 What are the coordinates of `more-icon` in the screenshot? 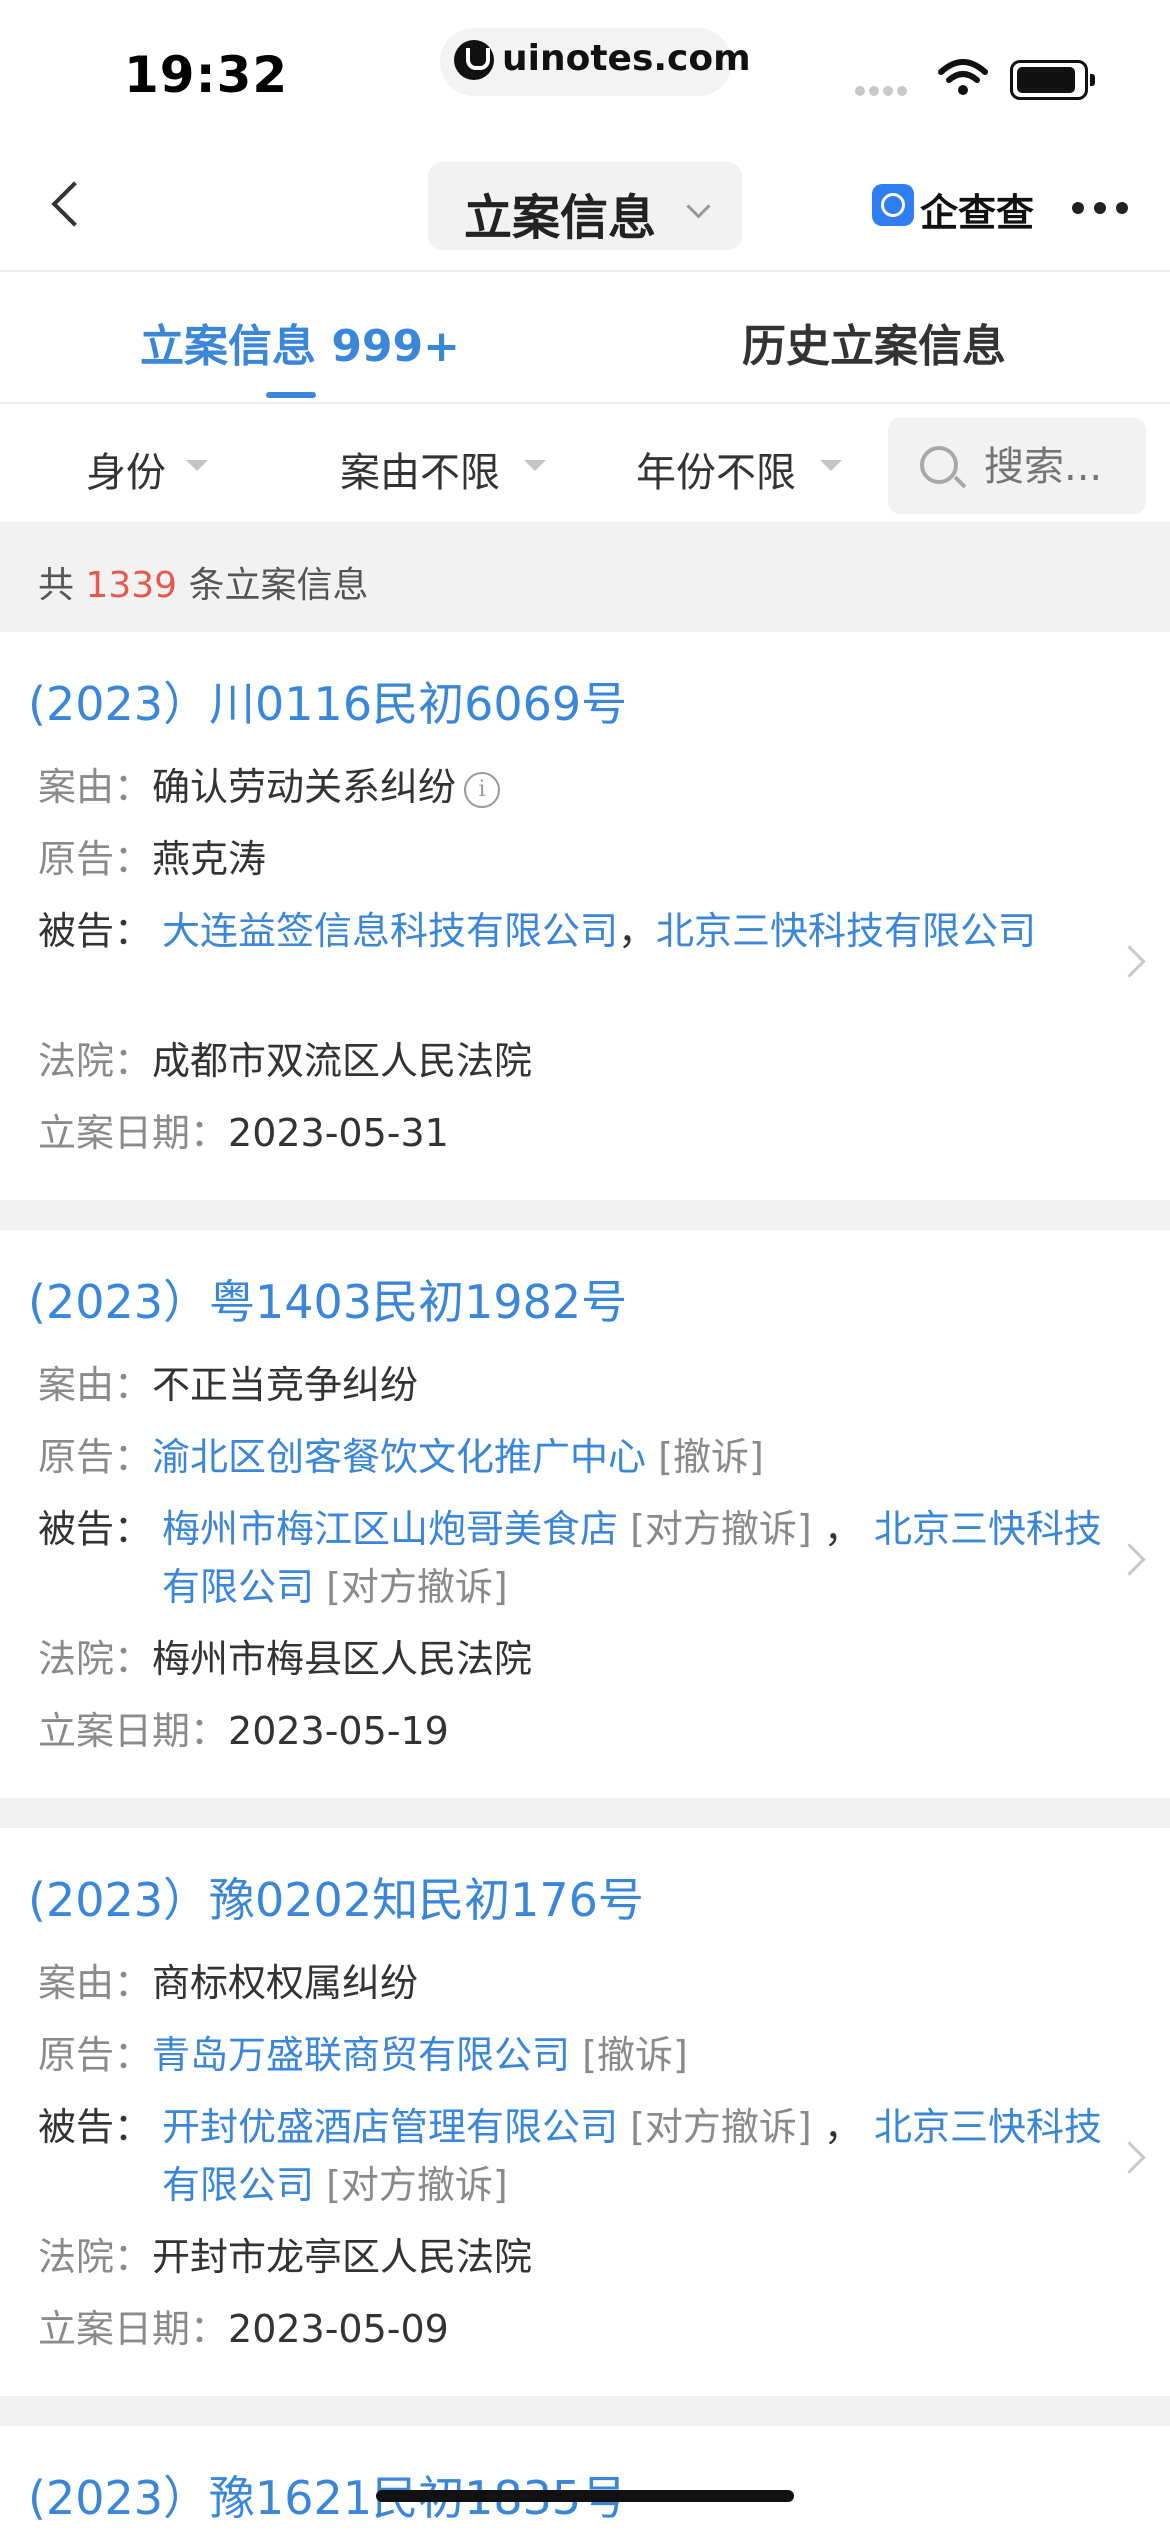 It's located at (1104, 209).